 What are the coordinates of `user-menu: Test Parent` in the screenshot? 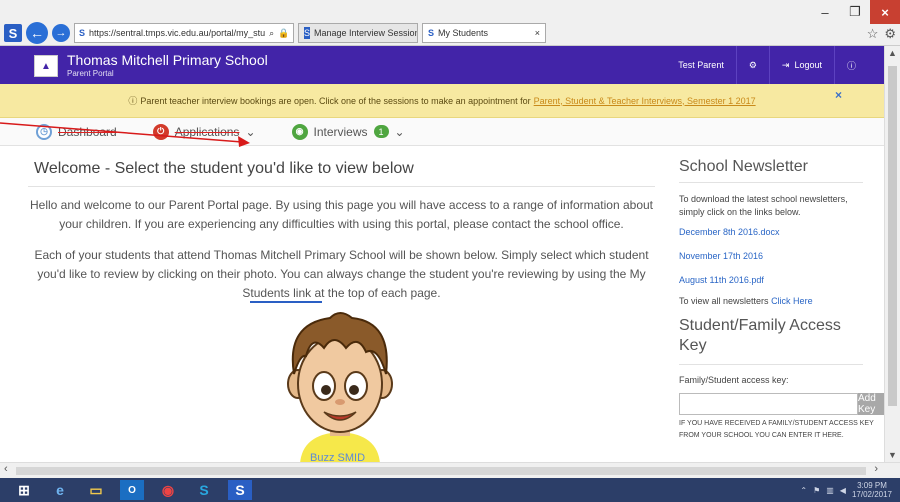 It's located at (701, 65).